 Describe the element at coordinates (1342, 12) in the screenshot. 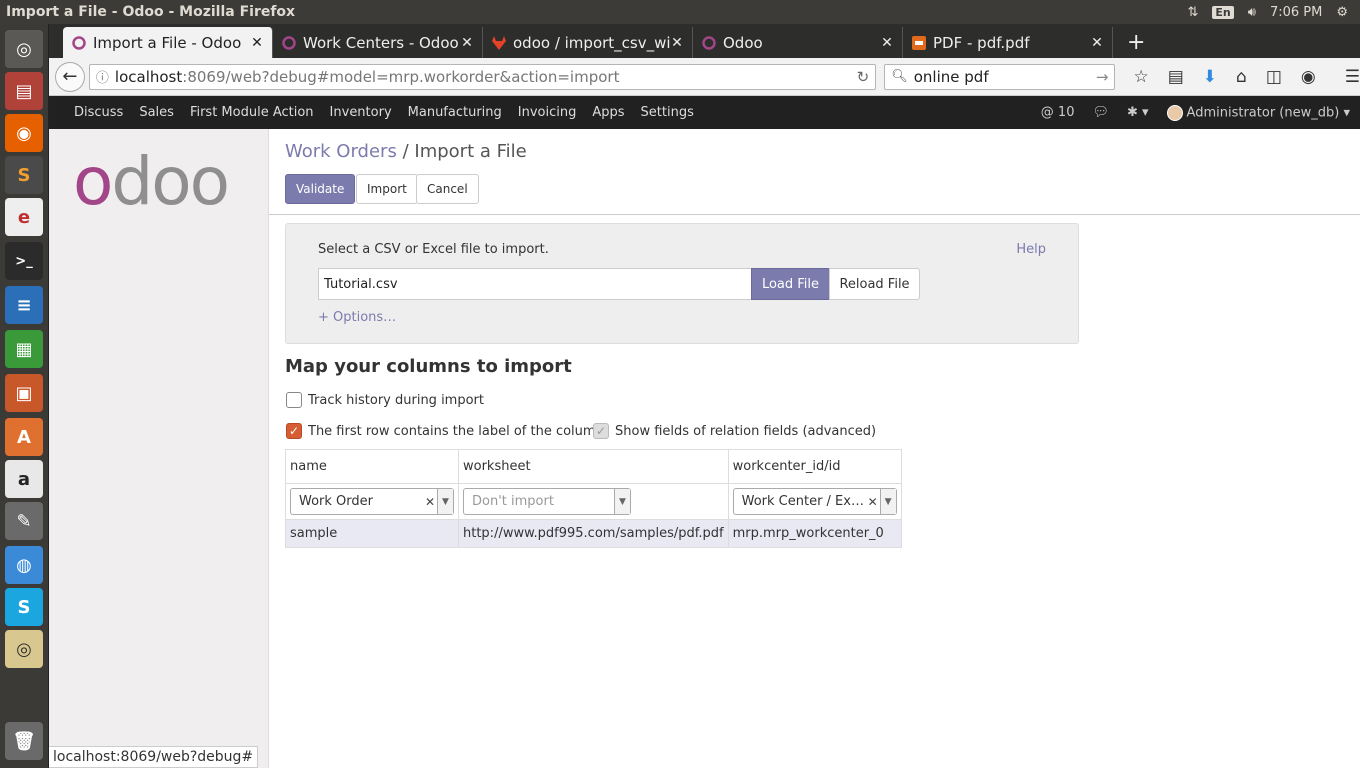

I see `settings-gear-icon: ⚙` at that location.